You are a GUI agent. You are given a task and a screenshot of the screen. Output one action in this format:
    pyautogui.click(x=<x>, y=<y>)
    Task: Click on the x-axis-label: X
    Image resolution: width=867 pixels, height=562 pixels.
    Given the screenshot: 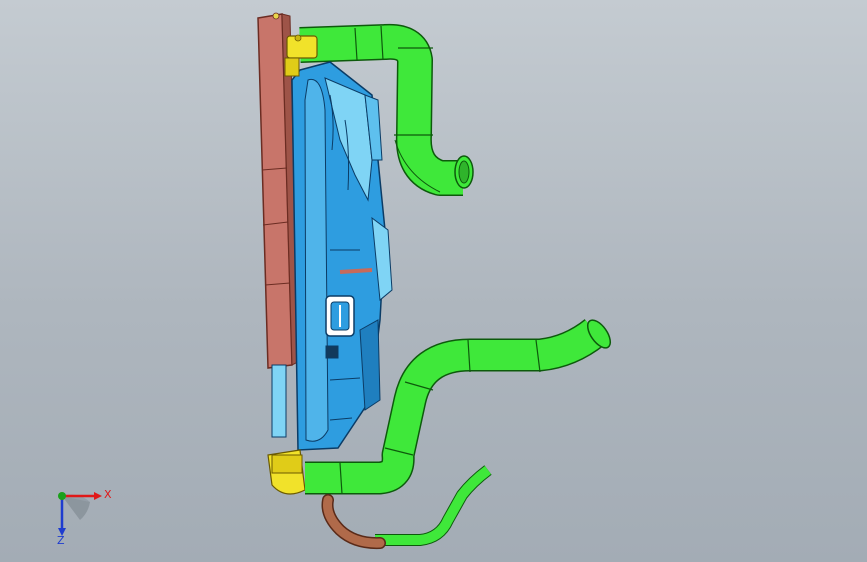 What is the action you would take?
    pyautogui.click(x=108, y=494)
    